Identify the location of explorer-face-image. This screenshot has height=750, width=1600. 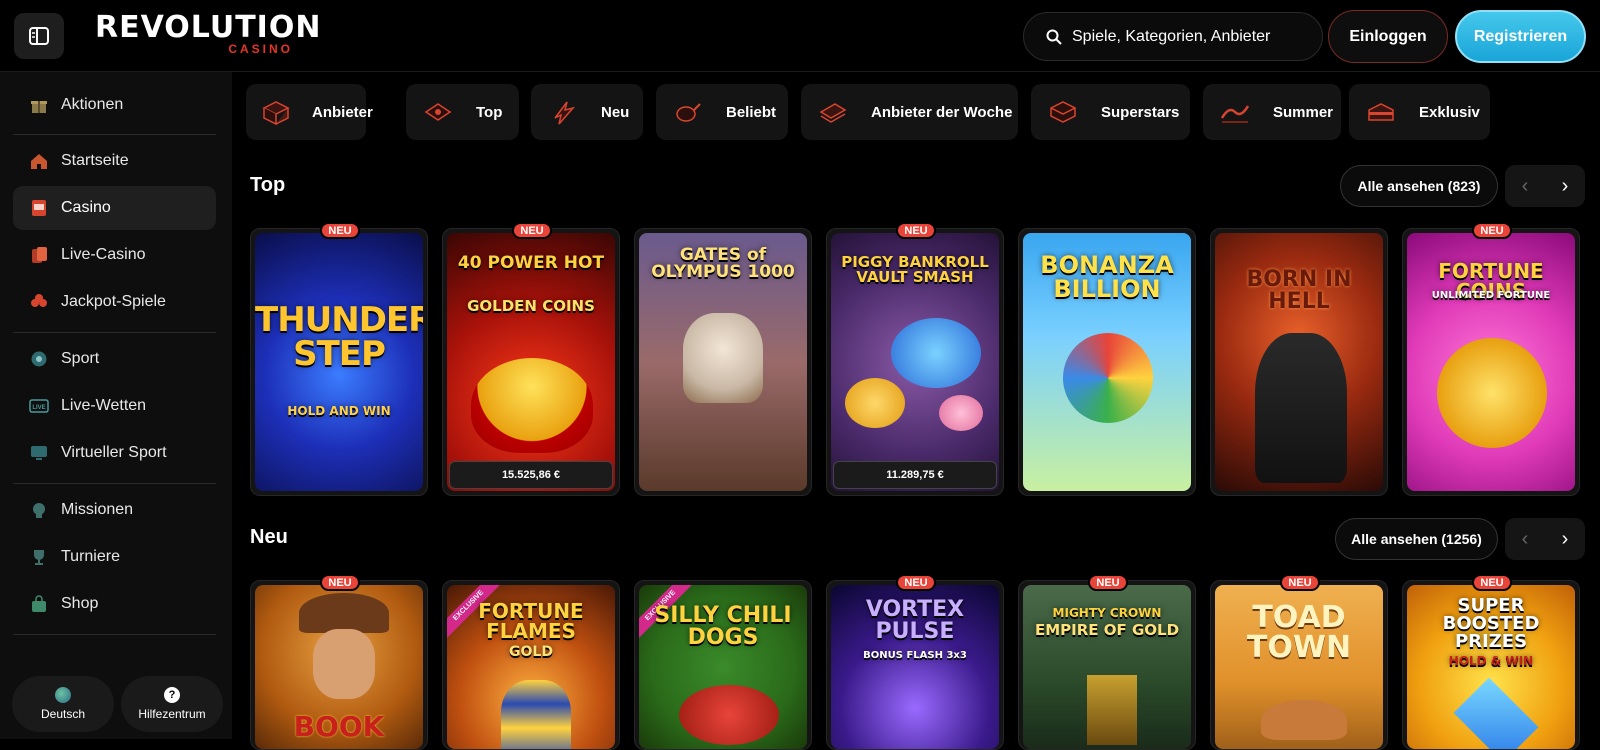
(344, 664).